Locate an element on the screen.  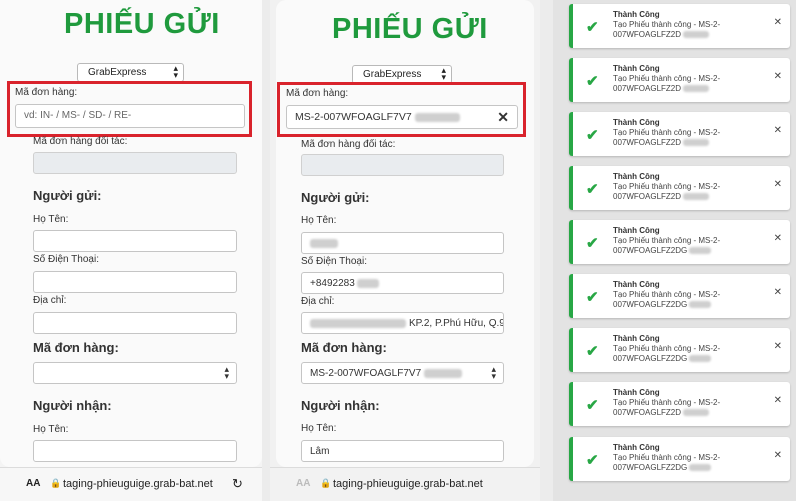
order-select-heading: Mã đơn hàng: is located at coordinates (76, 347).